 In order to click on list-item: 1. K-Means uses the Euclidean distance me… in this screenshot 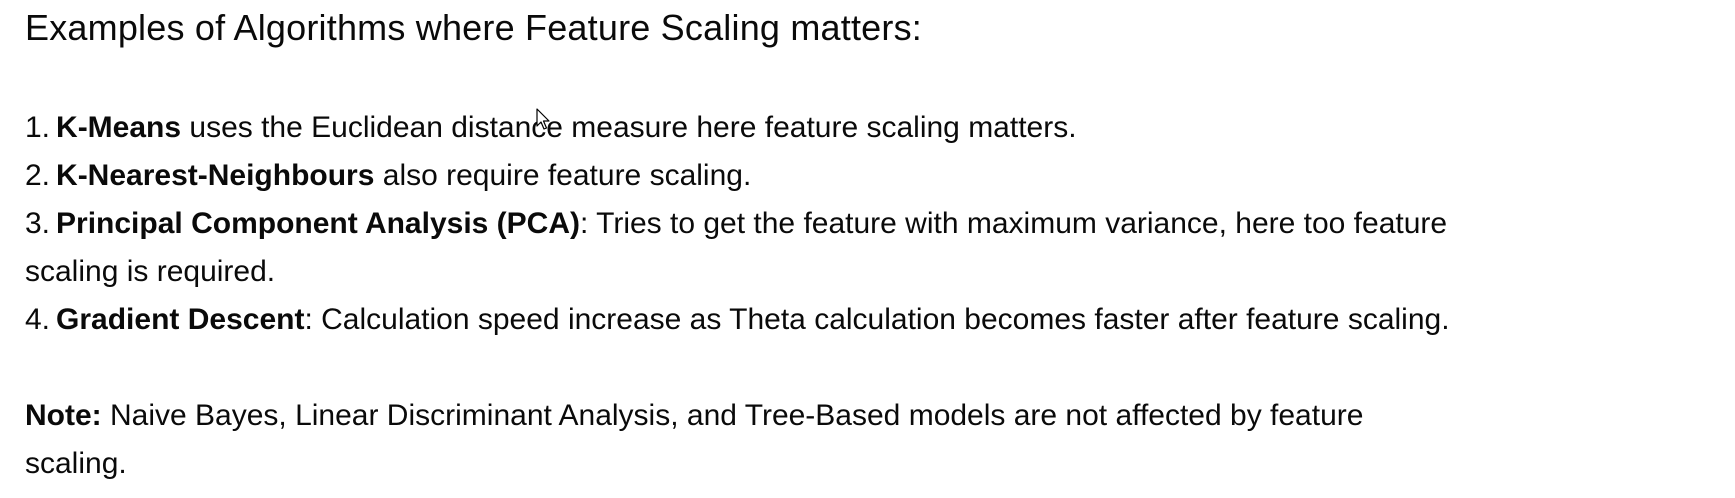, I will do `click(875, 128)`.